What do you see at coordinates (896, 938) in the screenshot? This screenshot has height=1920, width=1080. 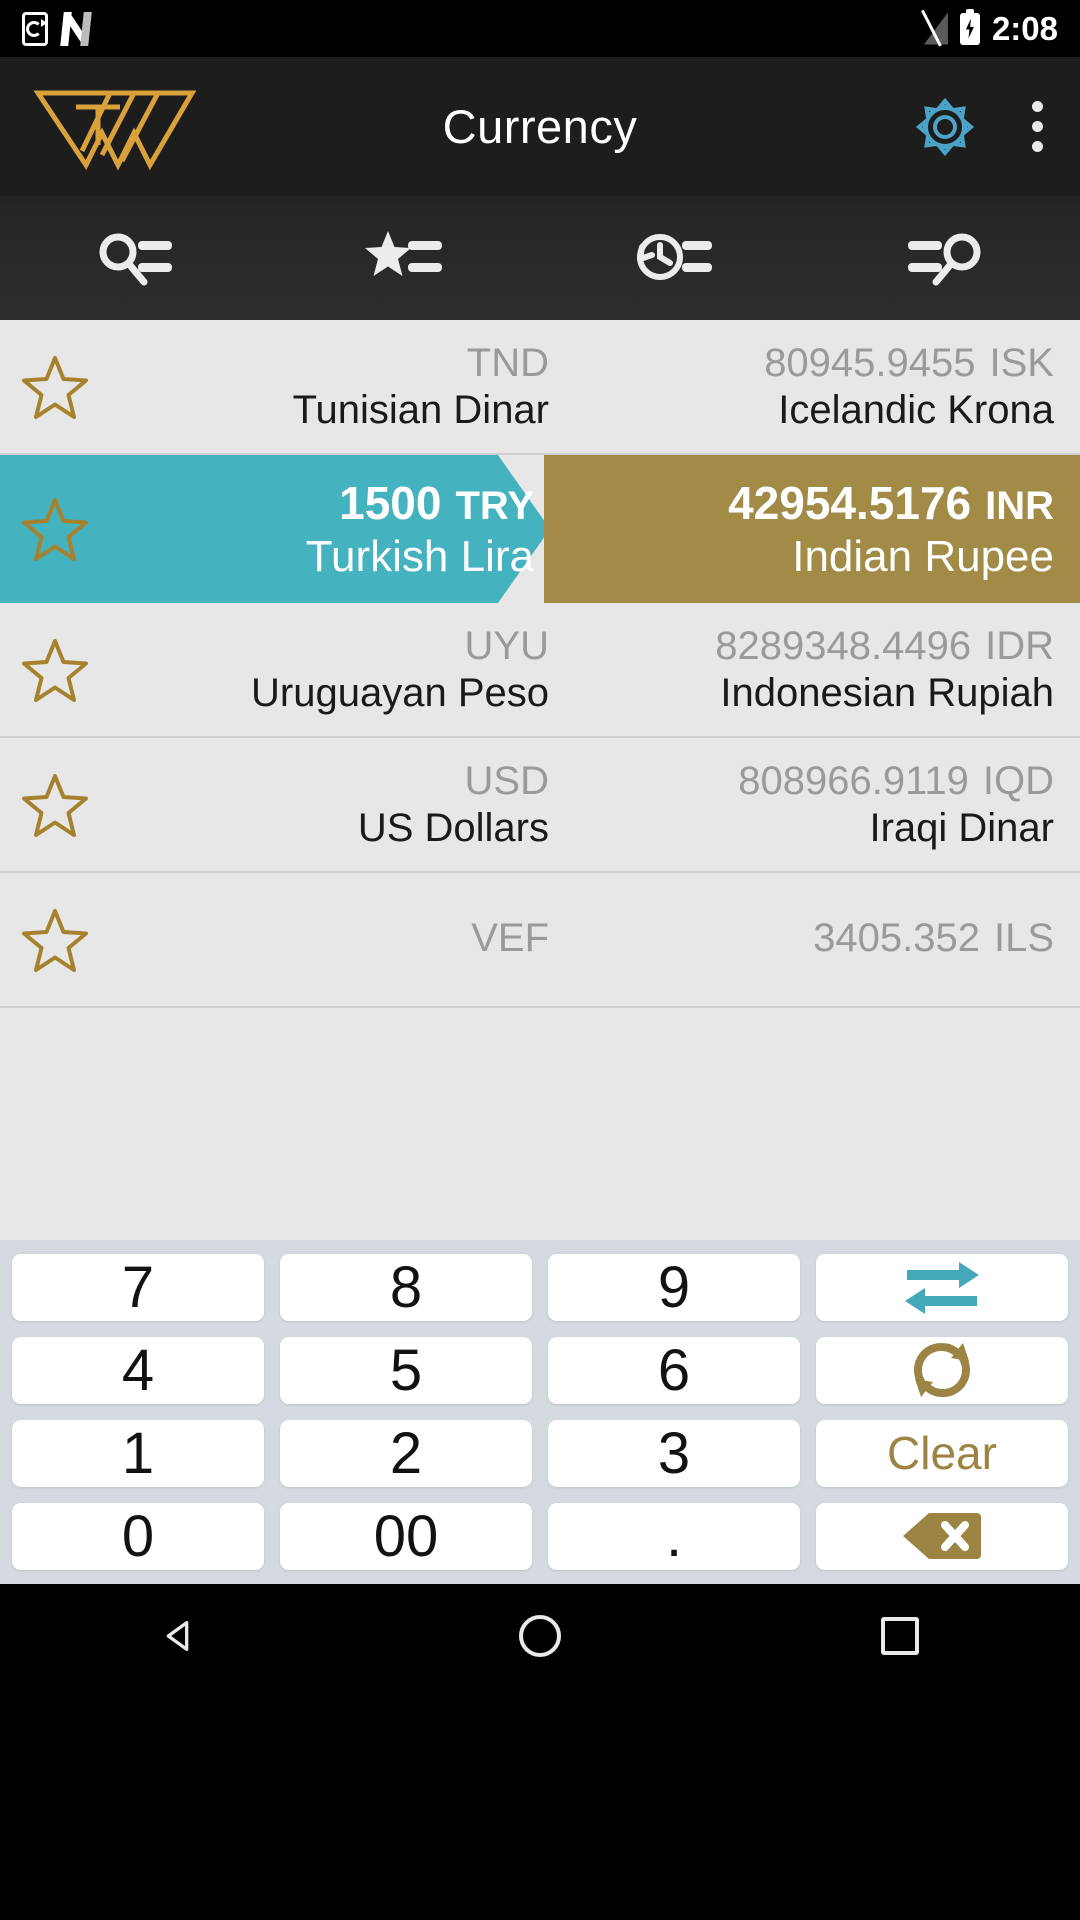 I see `to-amount: 3405.352` at bounding box center [896, 938].